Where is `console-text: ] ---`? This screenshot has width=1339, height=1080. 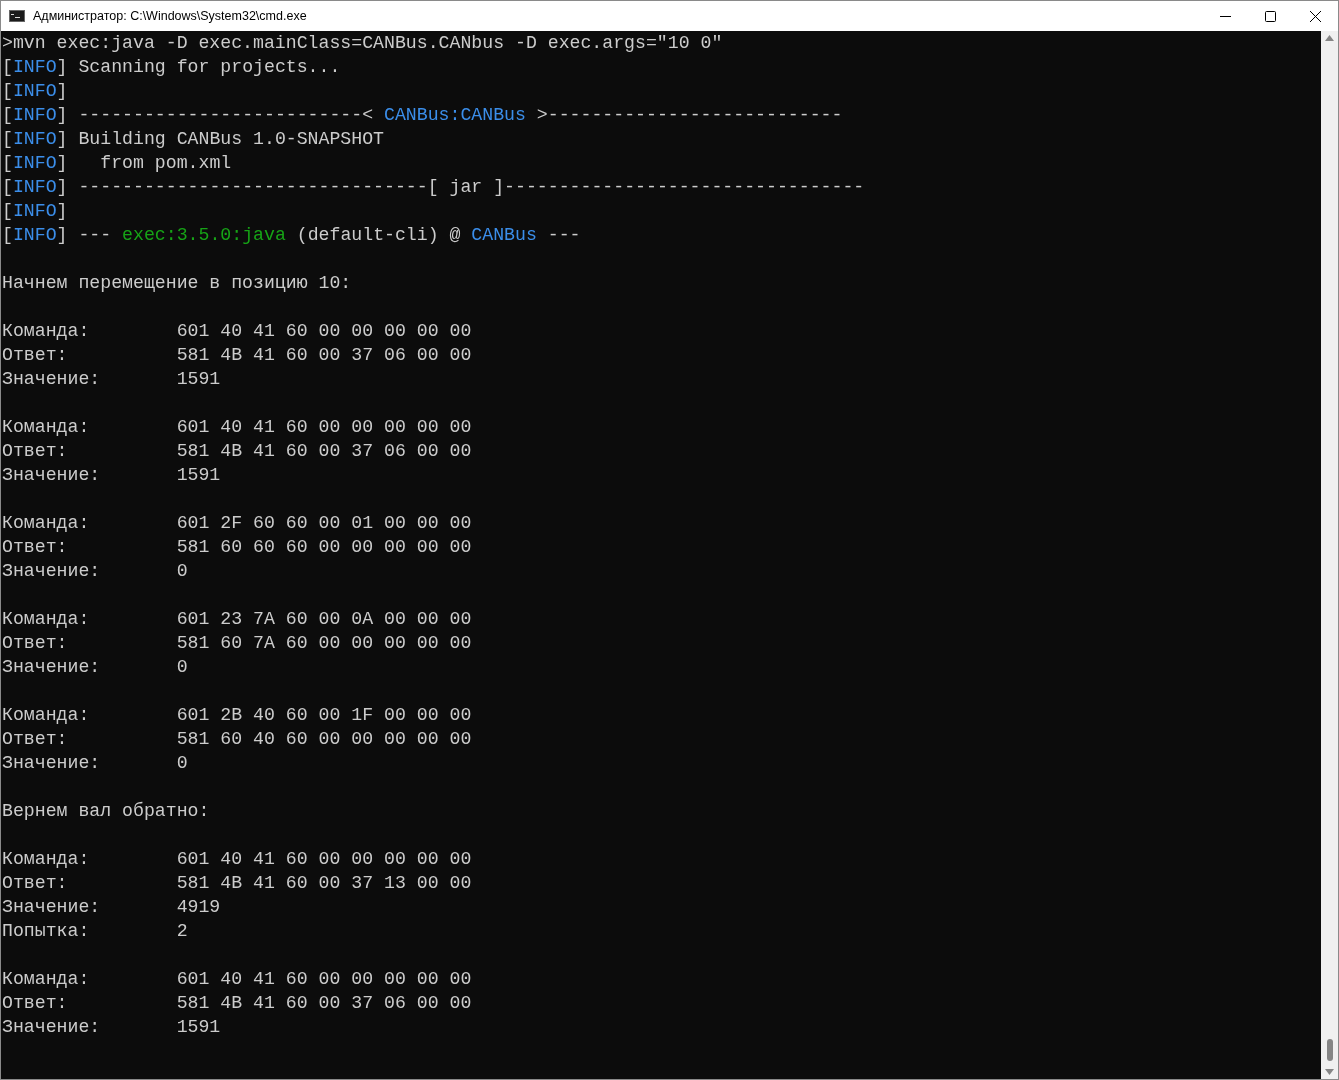
console-text: ] --- is located at coordinates (84, 235).